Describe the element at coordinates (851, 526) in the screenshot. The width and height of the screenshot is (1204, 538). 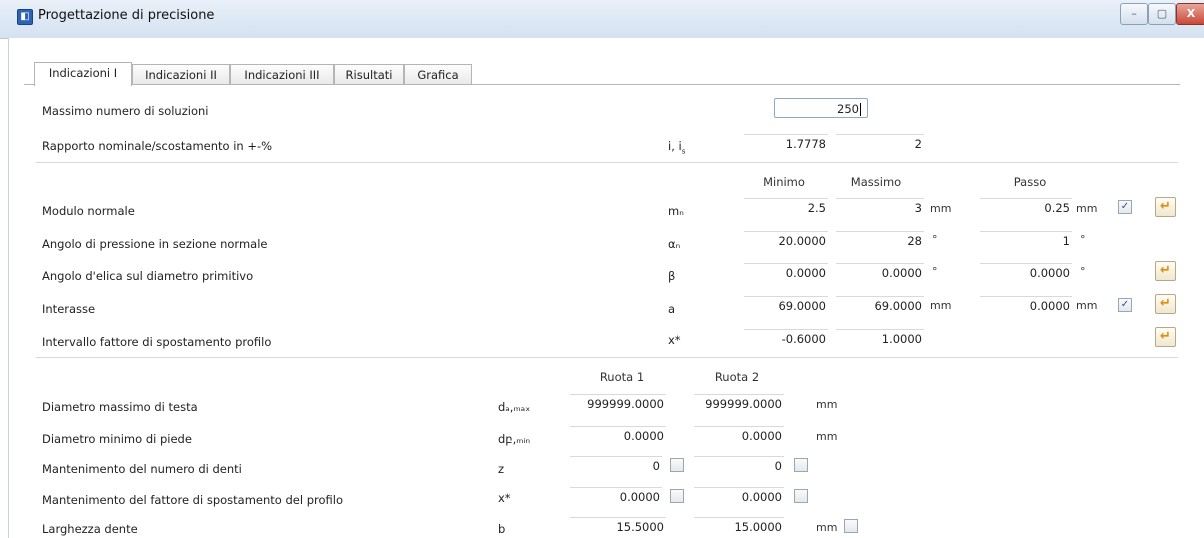
I see `face-width-checkbox` at that location.